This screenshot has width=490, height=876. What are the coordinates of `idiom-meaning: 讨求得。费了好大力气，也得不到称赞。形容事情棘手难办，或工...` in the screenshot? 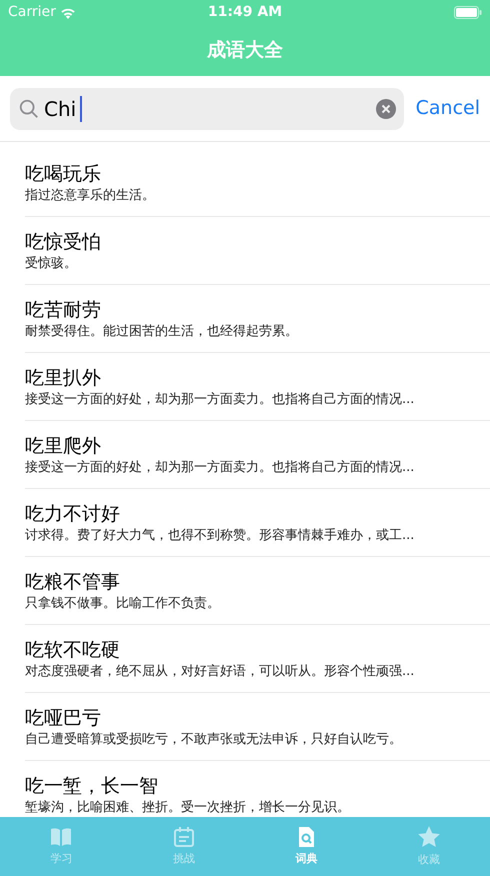 It's located at (220, 535).